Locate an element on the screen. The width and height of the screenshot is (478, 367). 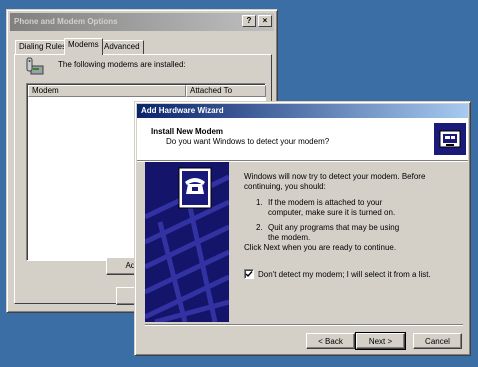
modem-phone-icon is located at coordinates (35, 67).